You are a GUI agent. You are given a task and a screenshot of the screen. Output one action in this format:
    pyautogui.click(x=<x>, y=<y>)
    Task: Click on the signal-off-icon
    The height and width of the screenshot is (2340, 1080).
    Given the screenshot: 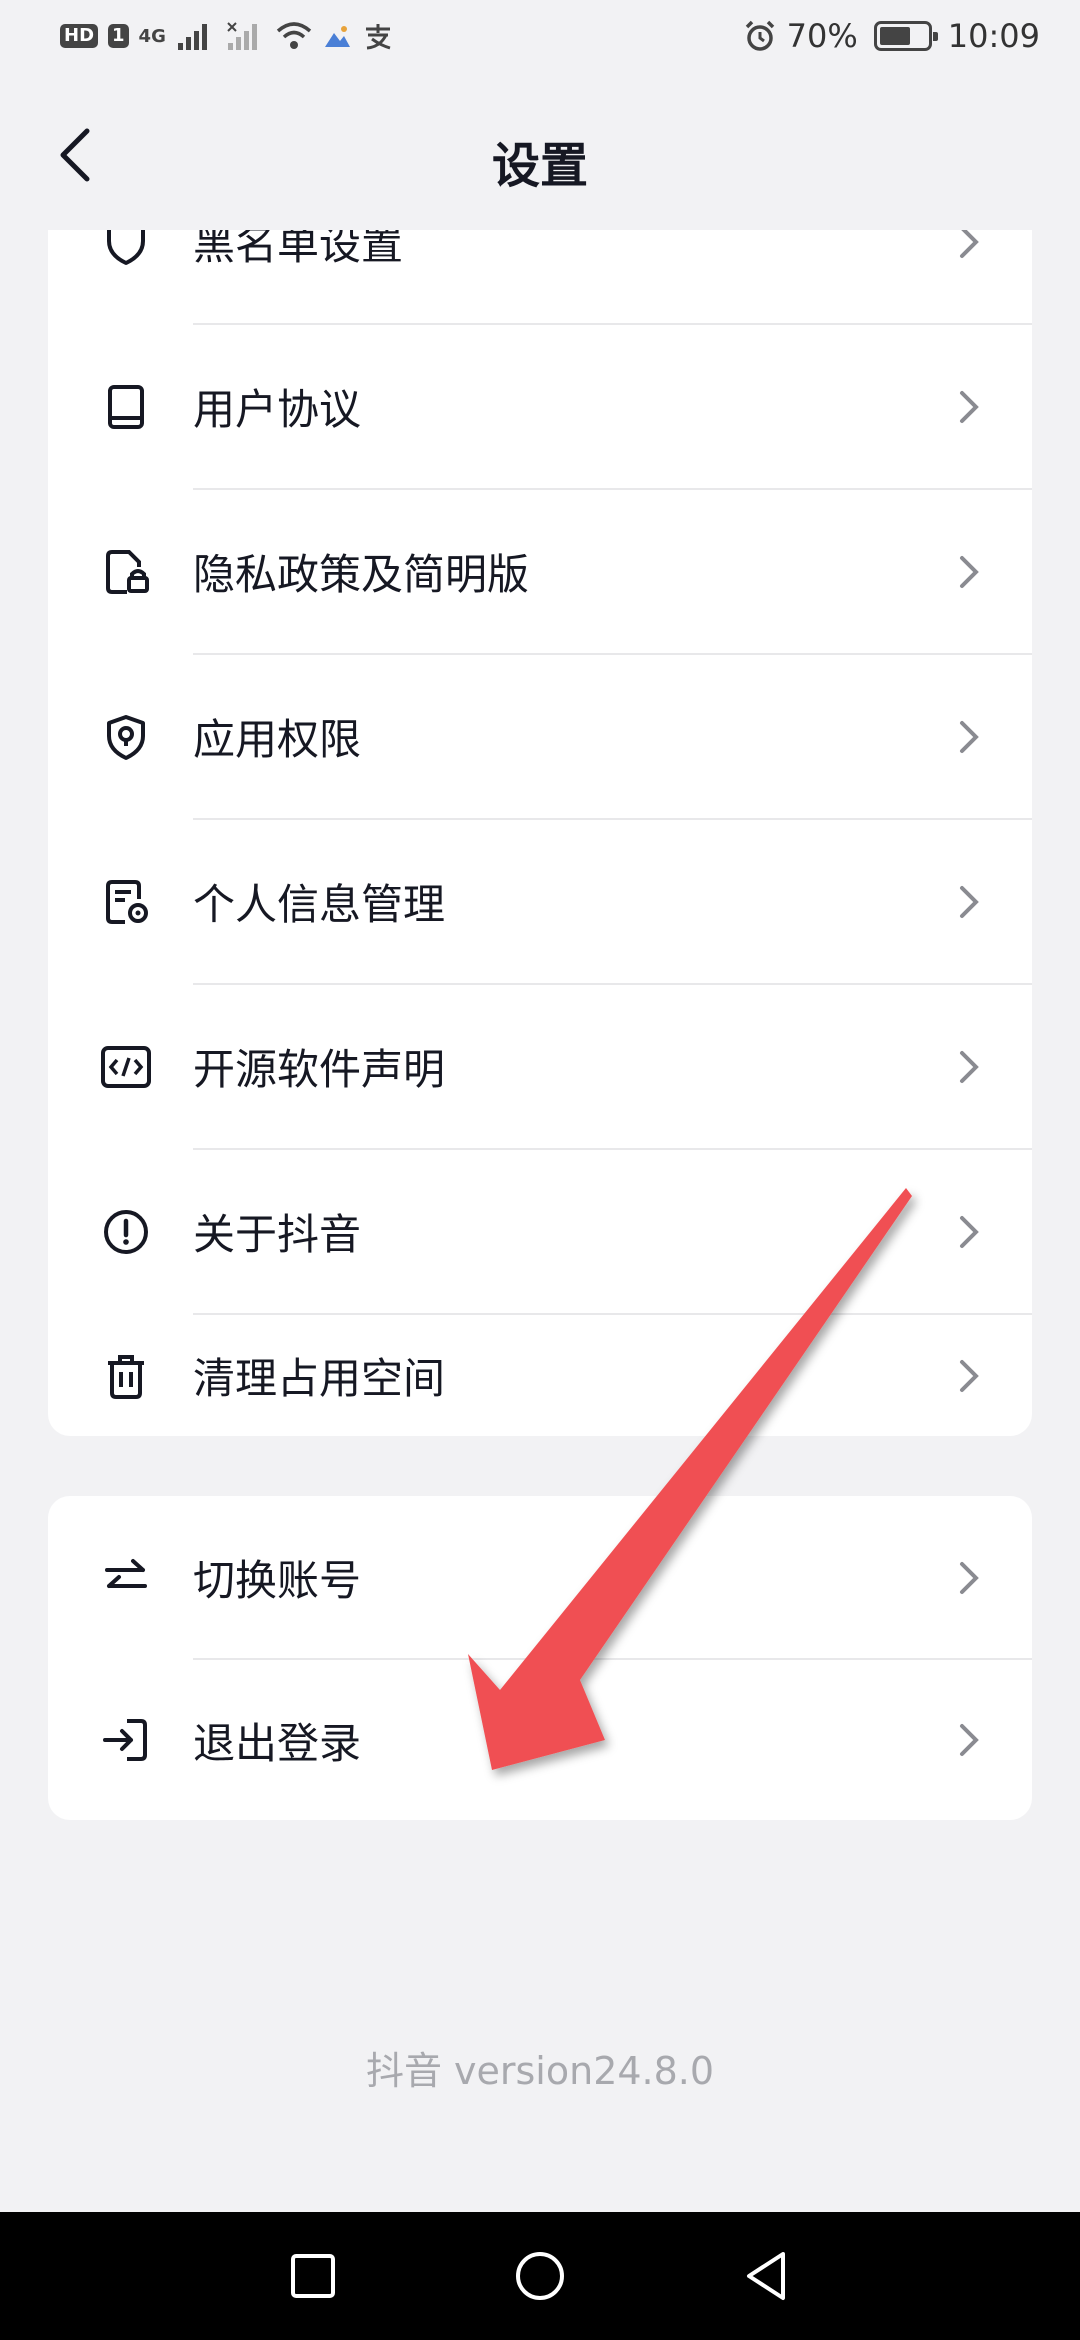 What is the action you would take?
    pyautogui.click(x=242, y=36)
    